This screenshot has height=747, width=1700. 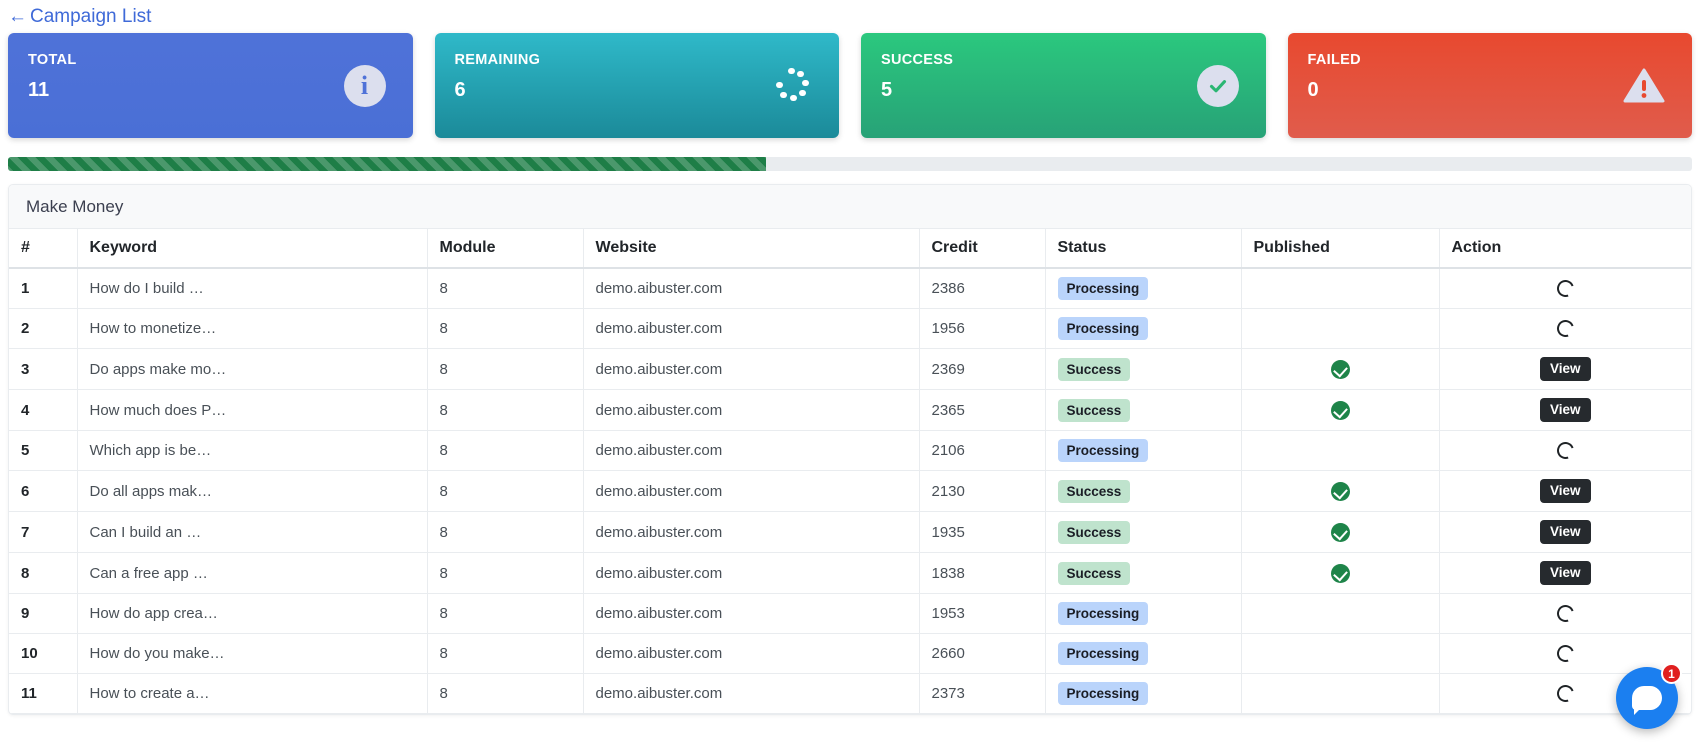 I want to click on warning-triangle-icon, so click(x=1644, y=86).